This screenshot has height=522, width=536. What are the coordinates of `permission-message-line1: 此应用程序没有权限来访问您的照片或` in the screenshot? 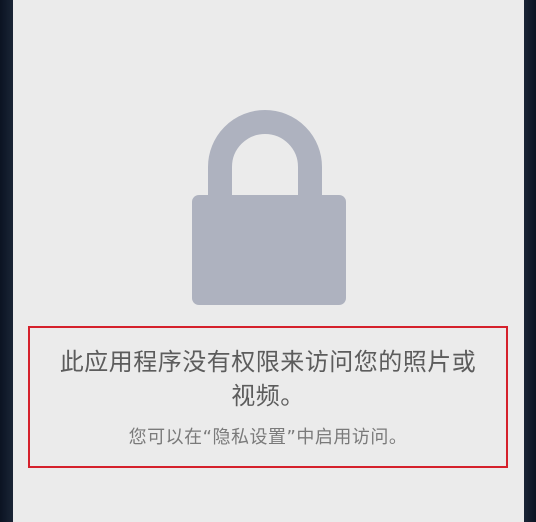 It's located at (268, 362).